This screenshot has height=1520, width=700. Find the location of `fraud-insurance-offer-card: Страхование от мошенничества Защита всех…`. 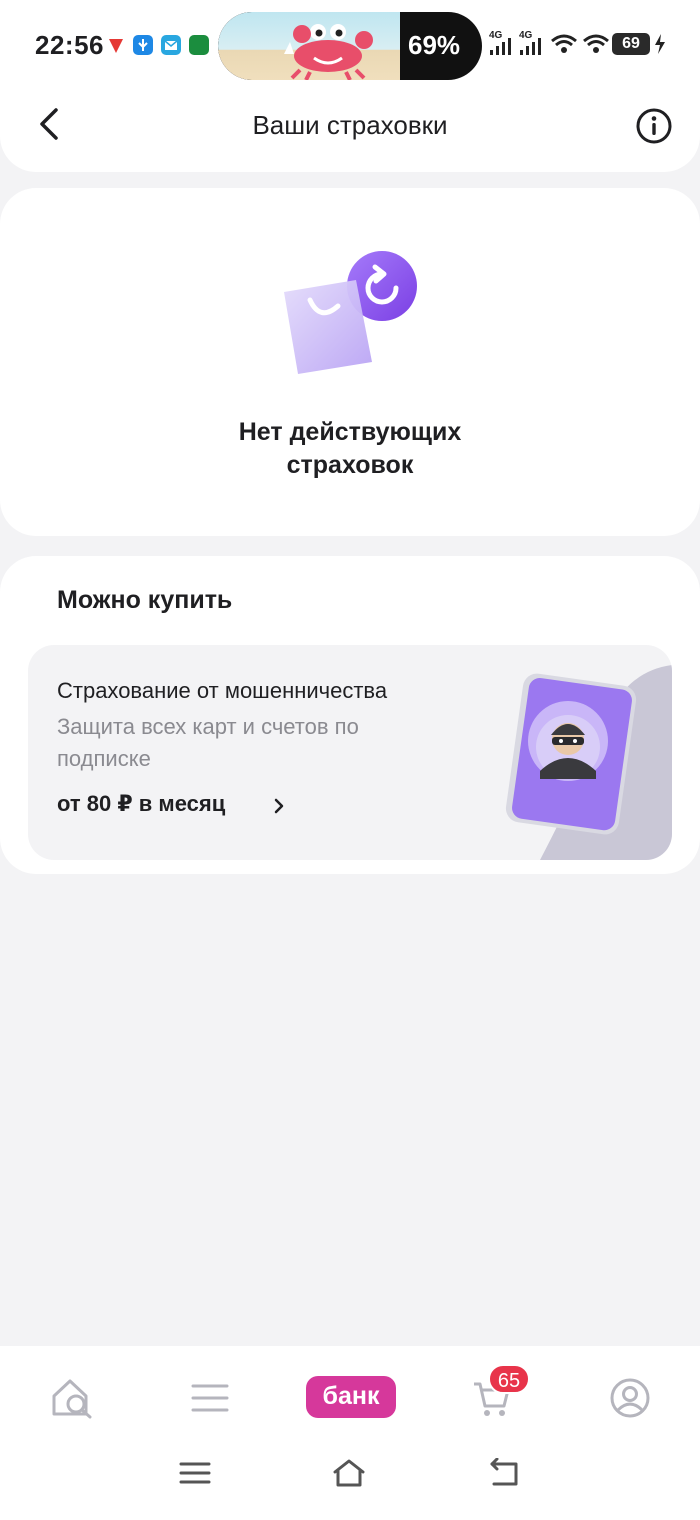

fraud-insurance-offer-card: Страхование от мошенничества Защита всех… is located at coordinates (350, 752).